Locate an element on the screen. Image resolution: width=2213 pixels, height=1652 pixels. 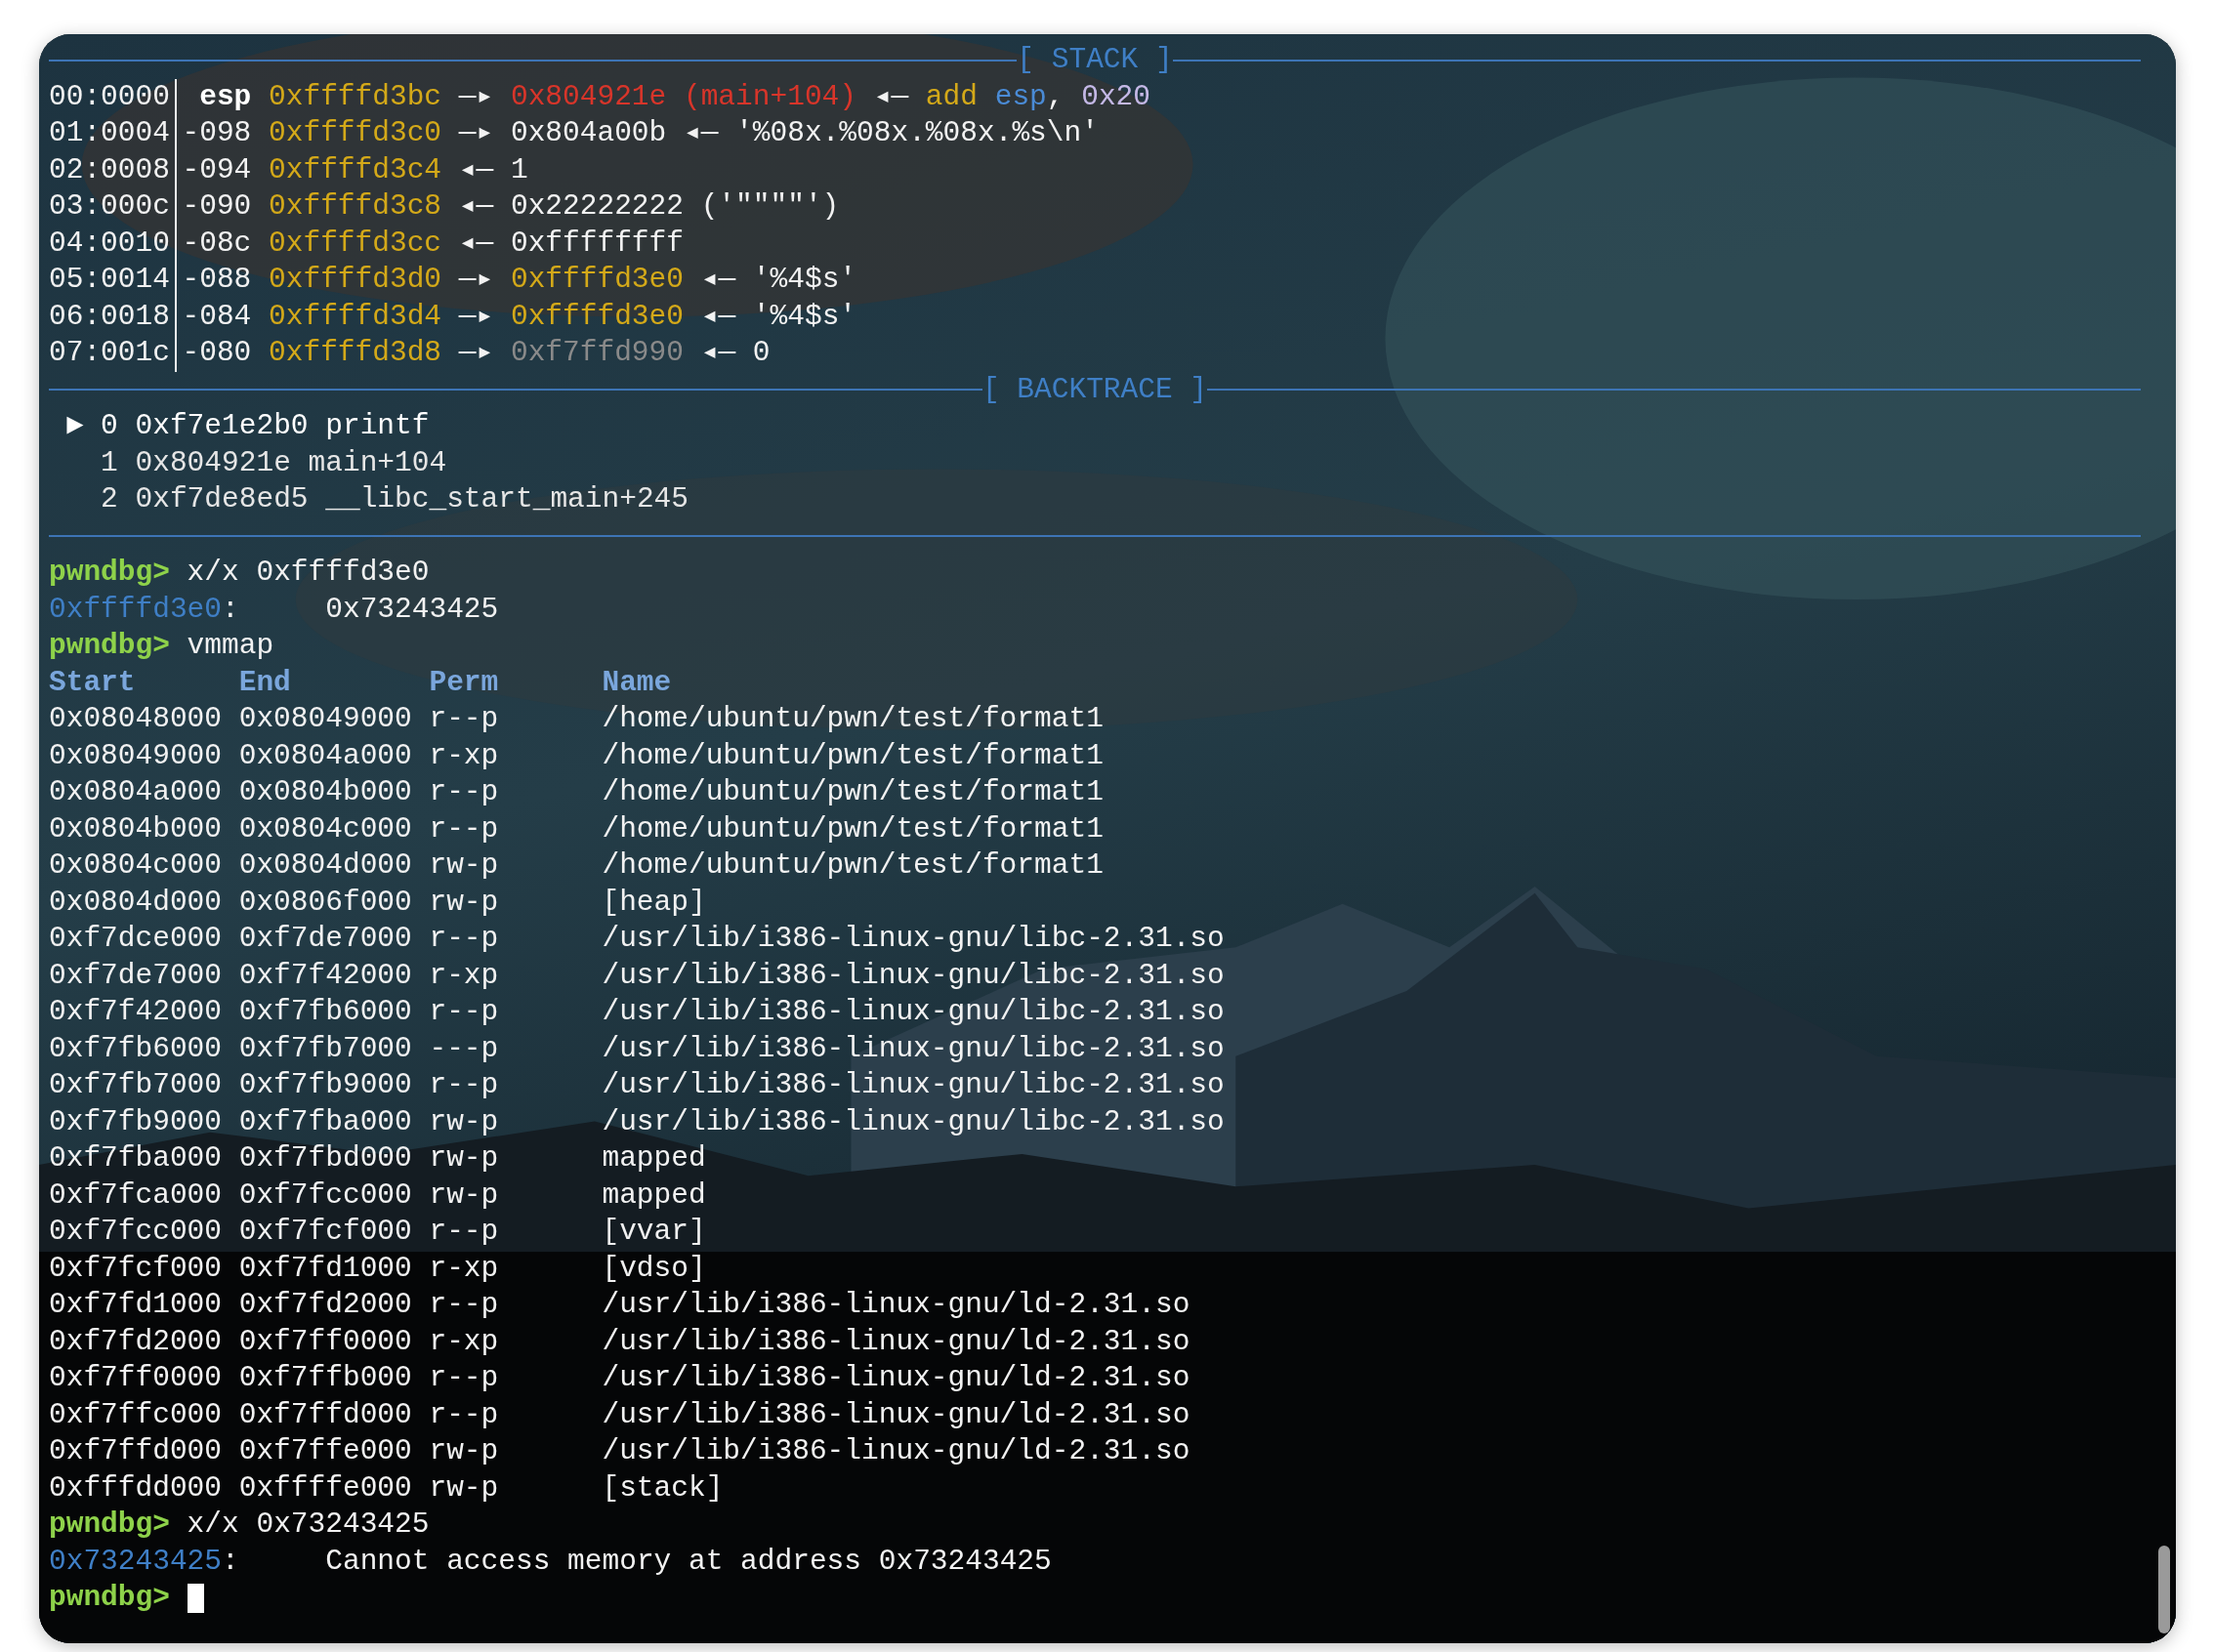
table-cell: ---p is located at coordinates (464, 1048).